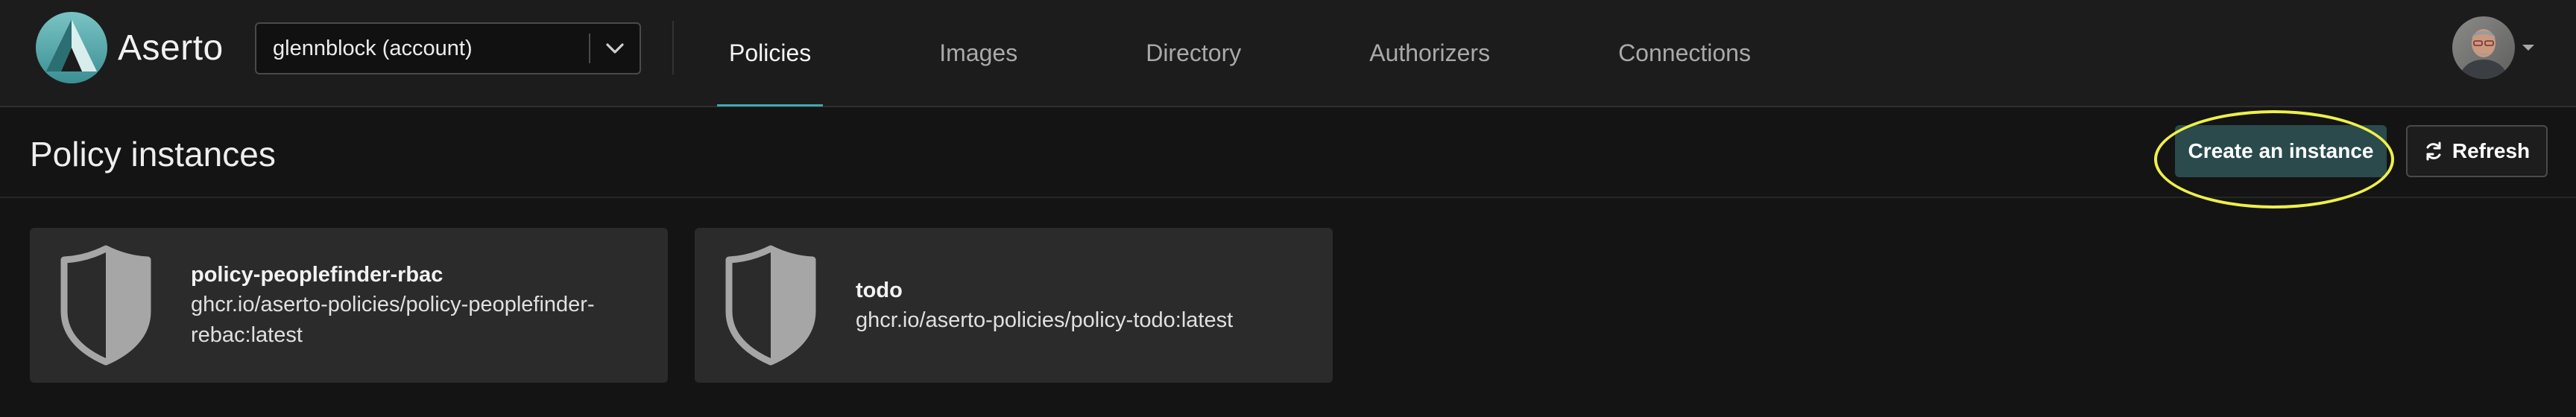 Image resolution: width=2576 pixels, height=417 pixels. Describe the element at coordinates (2433, 151) in the screenshot. I see `refresh-icon` at that location.